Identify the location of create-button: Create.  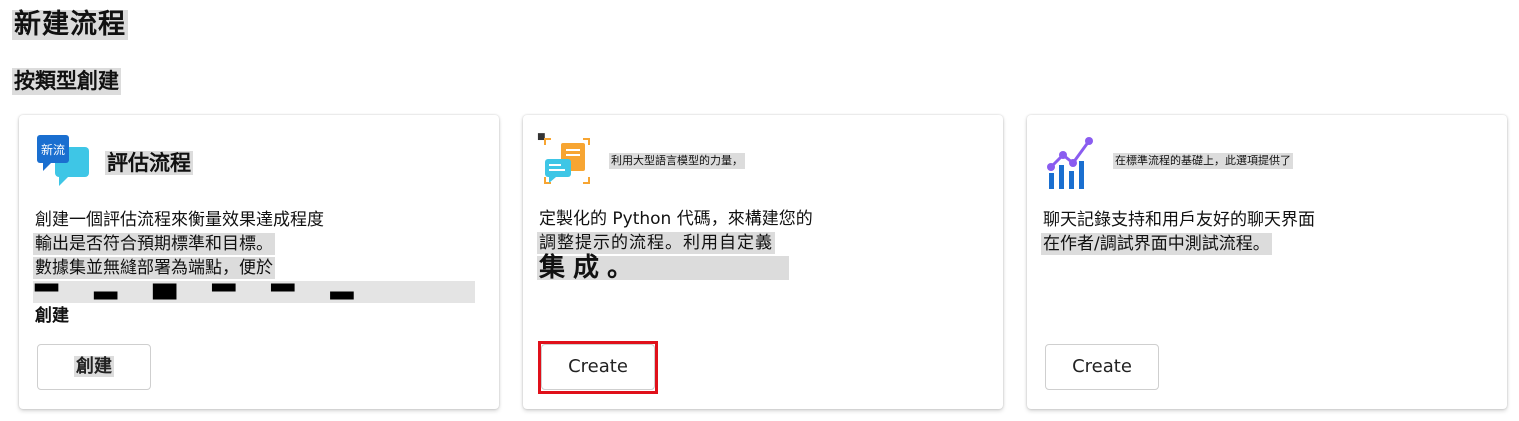
(1102, 367).